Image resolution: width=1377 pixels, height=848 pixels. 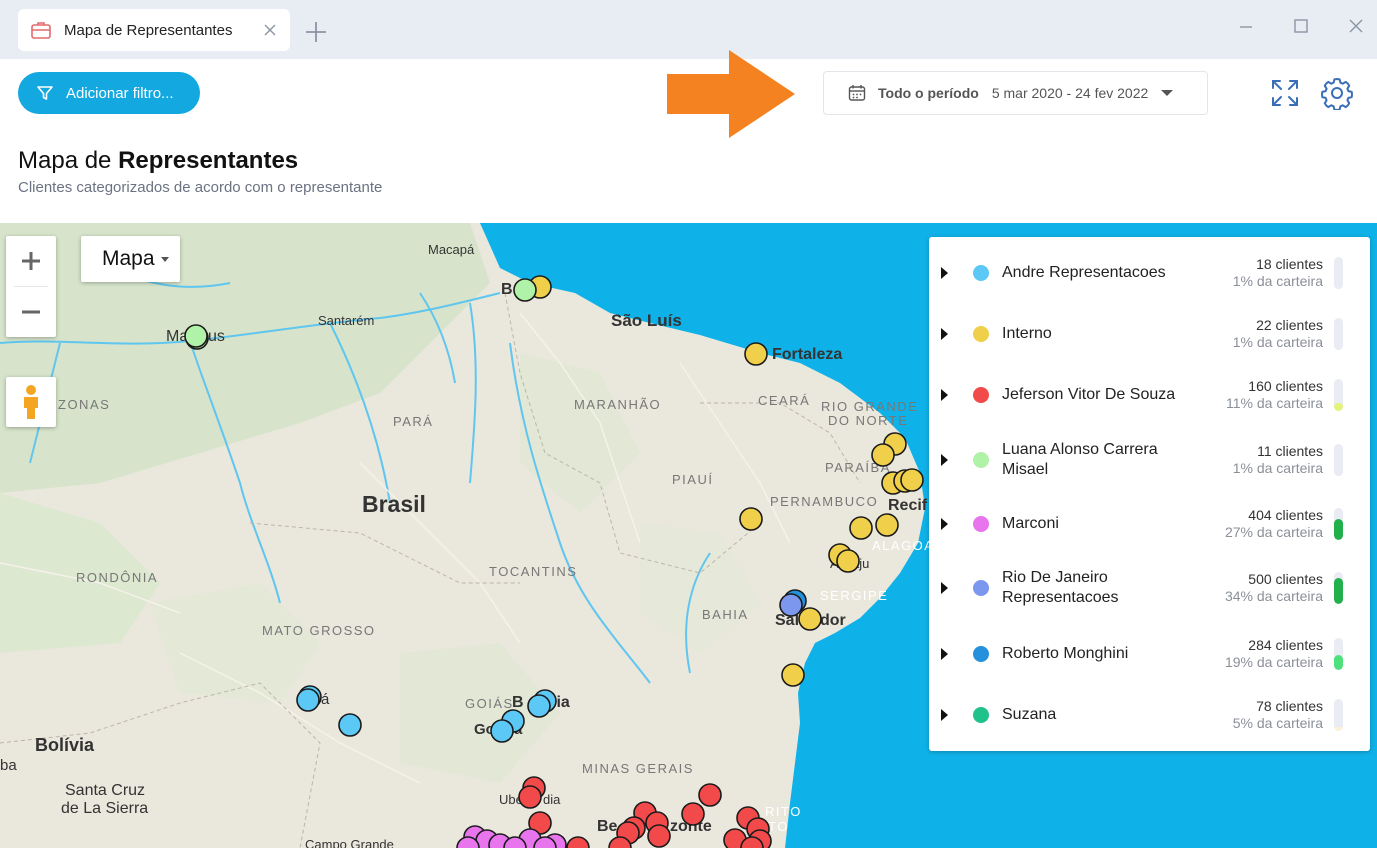 I want to click on client-count: 11 clientes, so click(x=1290, y=451).